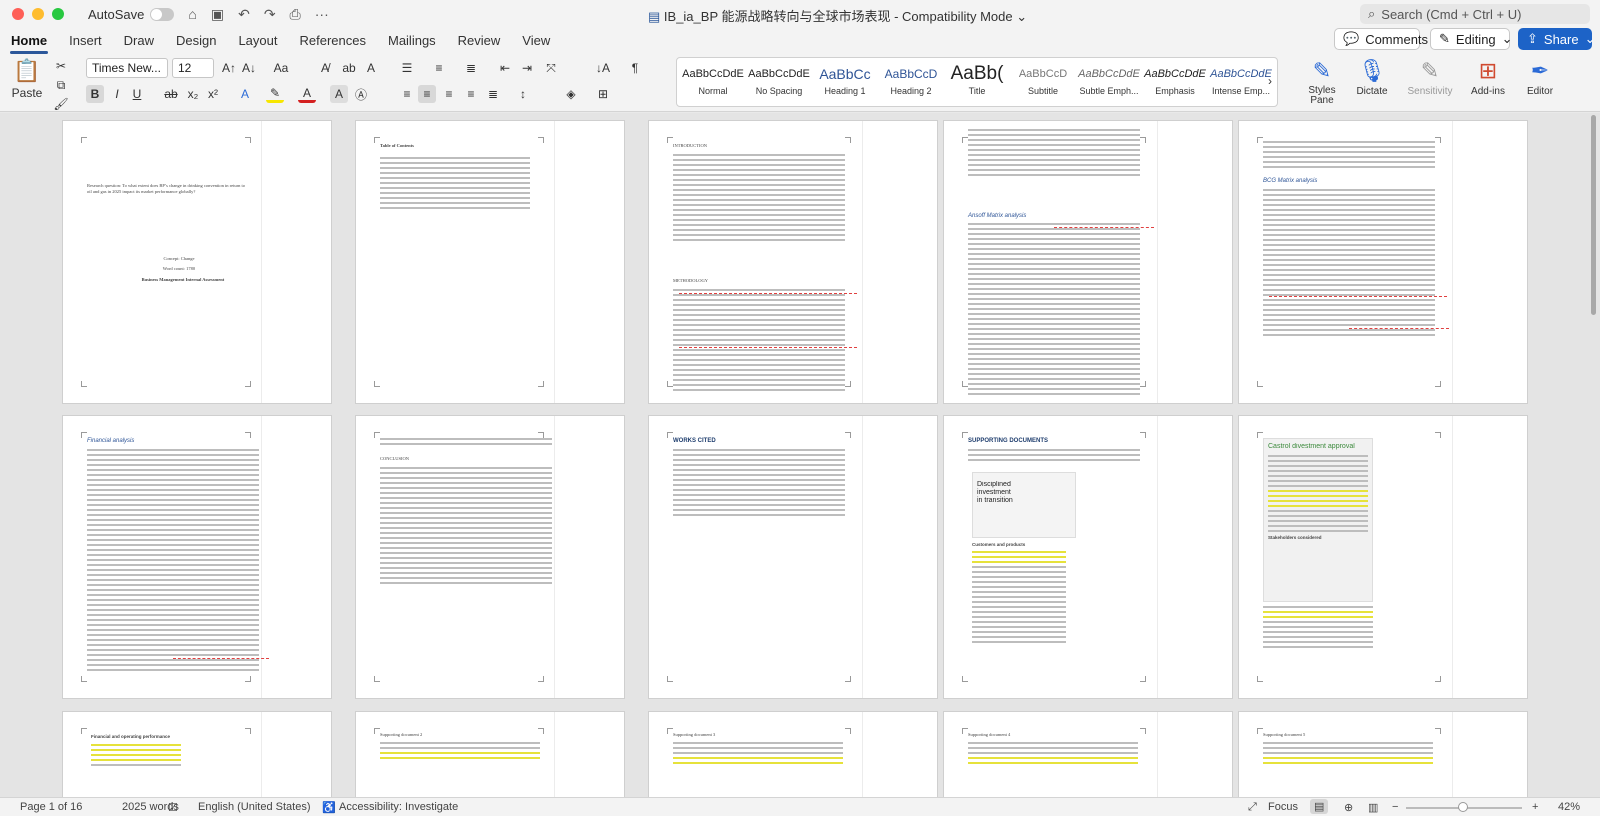  Describe the element at coordinates (505, 68) in the screenshot. I see `decrease-indent-icon: ⇤` at that location.